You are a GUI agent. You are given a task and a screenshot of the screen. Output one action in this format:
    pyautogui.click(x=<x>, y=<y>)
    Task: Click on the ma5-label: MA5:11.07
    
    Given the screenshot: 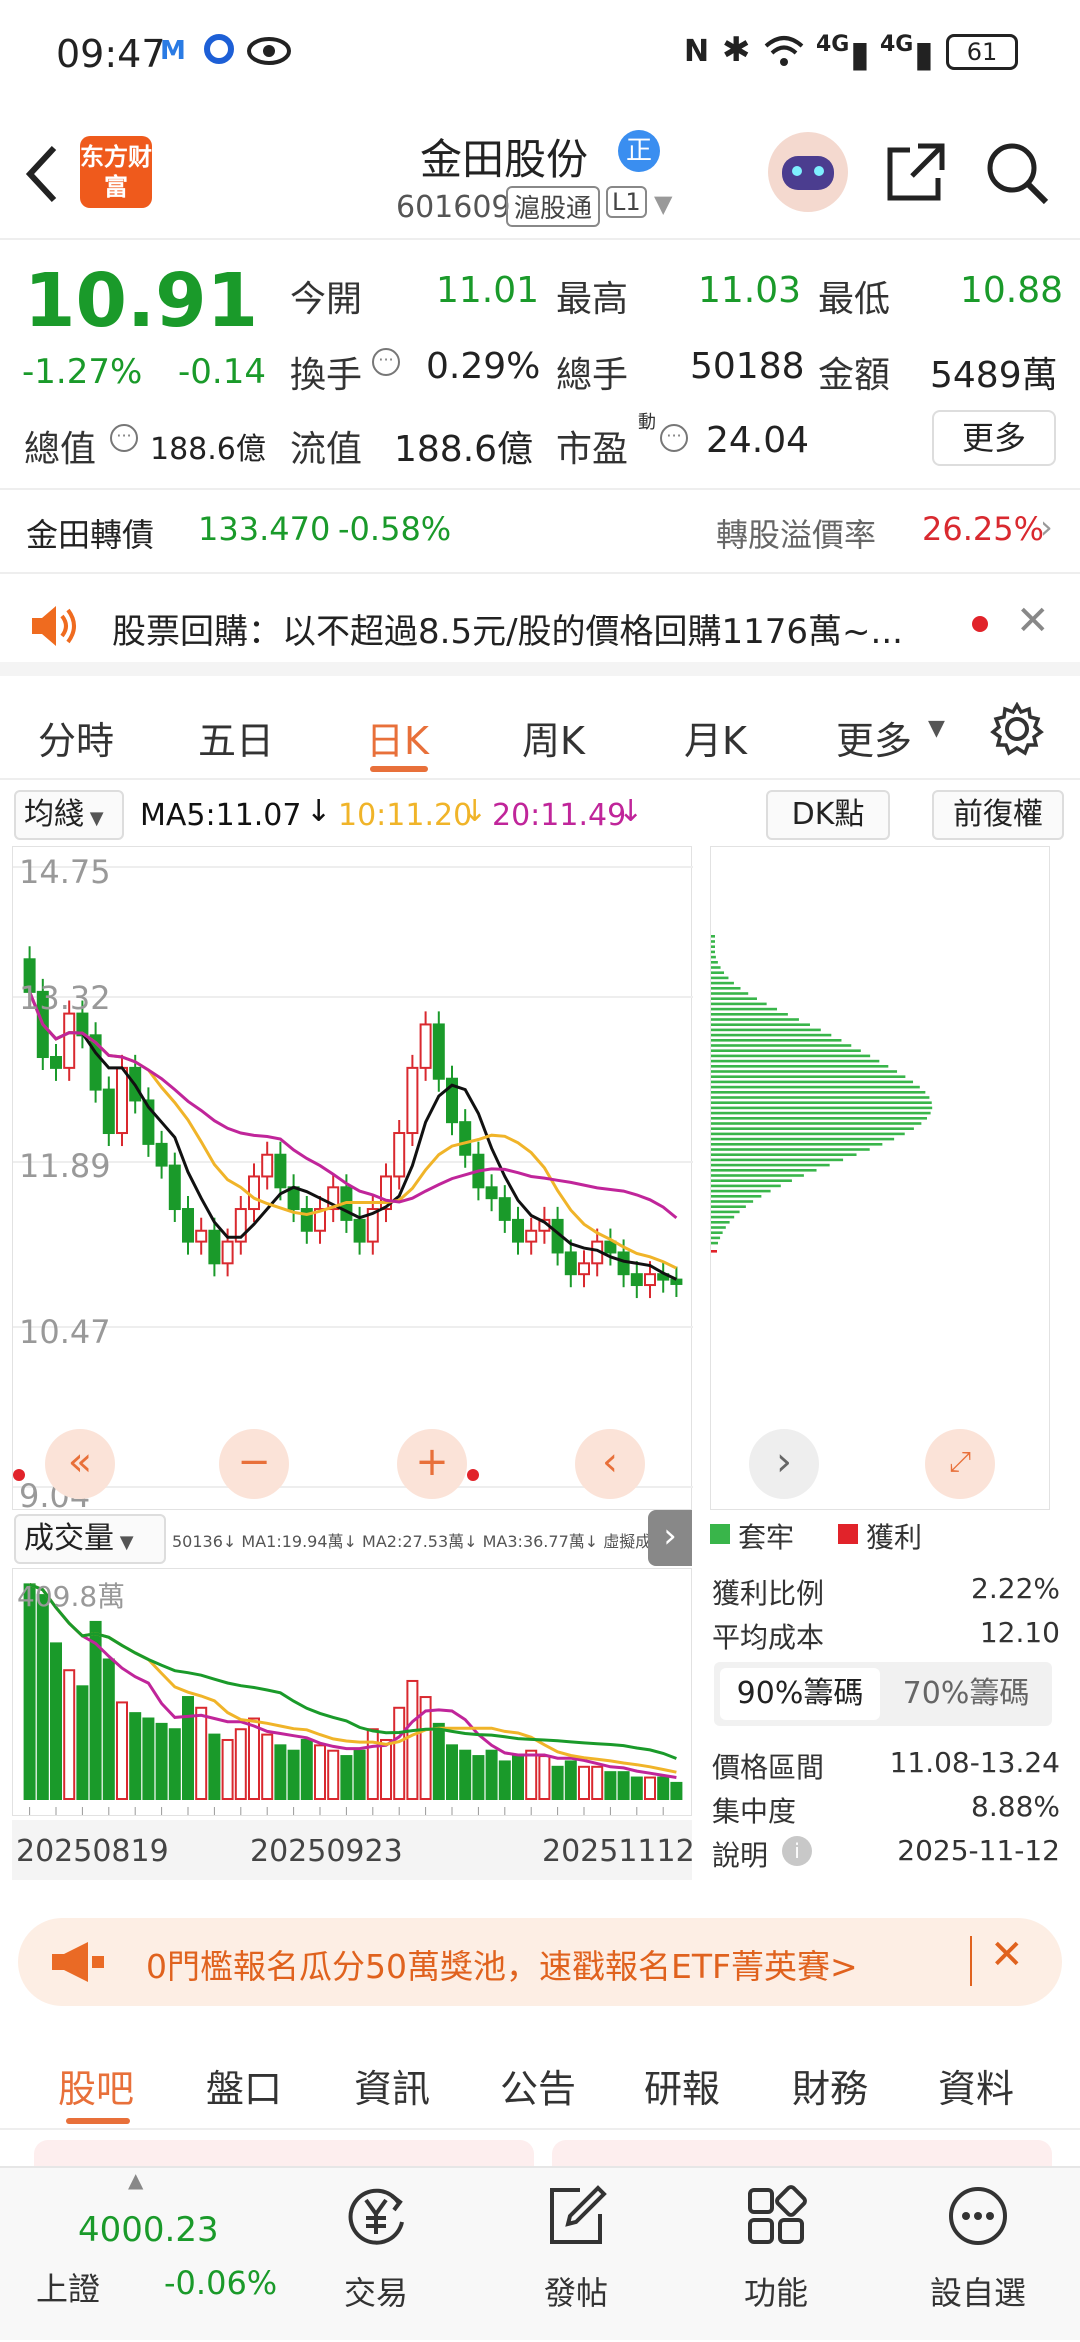 What is the action you would take?
    pyautogui.click(x=221, y=815)
    